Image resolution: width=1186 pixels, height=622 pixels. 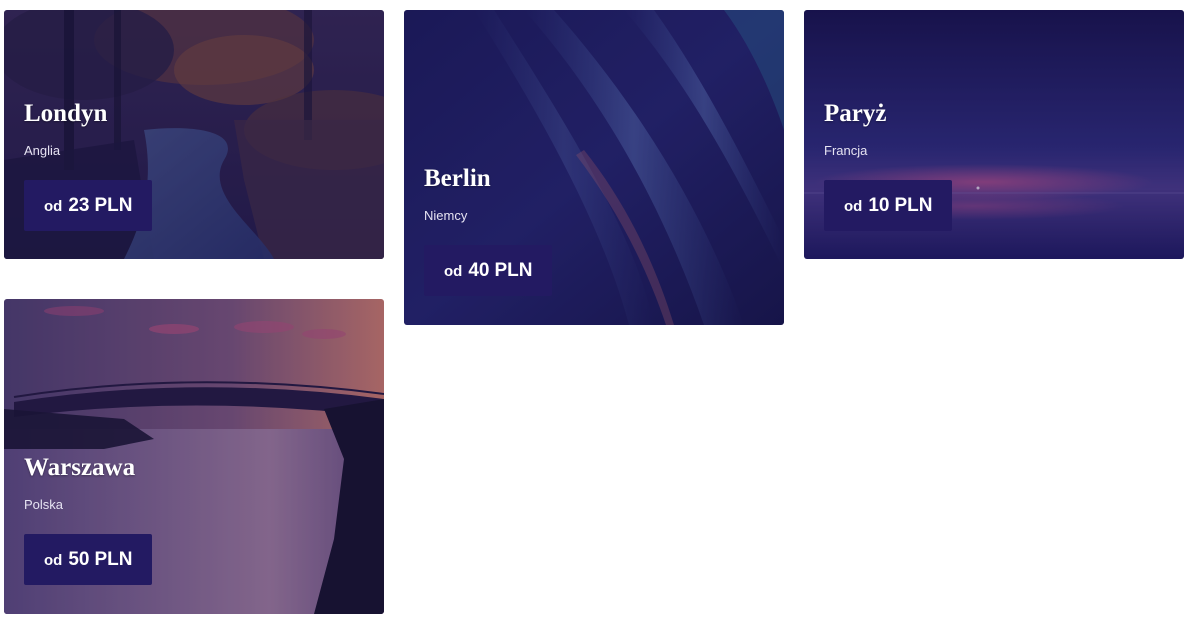 What do you see at coordinates (994, 134) in the screenshot?
I see `destination-card-paryz: Paryż Francja od 10 PLN` at bounding box center [994, 134].